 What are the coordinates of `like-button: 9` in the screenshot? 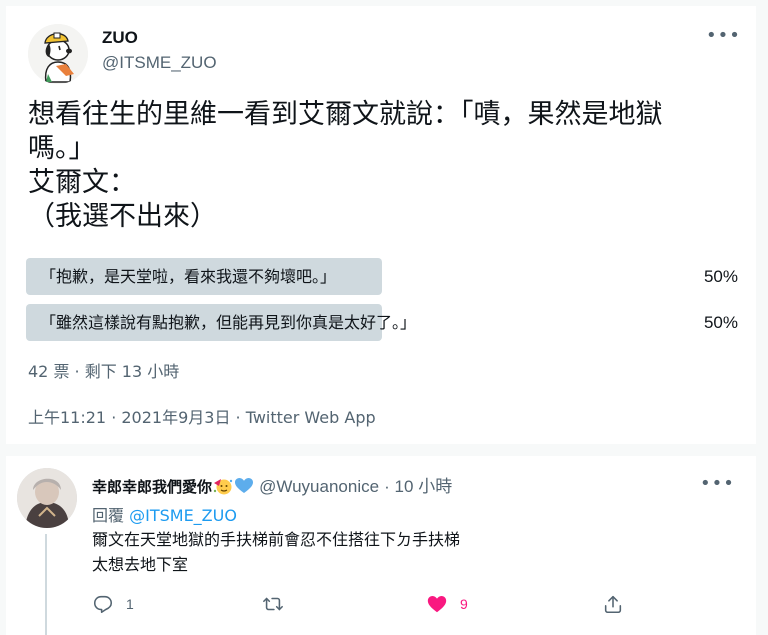 It's located at (447, 604).